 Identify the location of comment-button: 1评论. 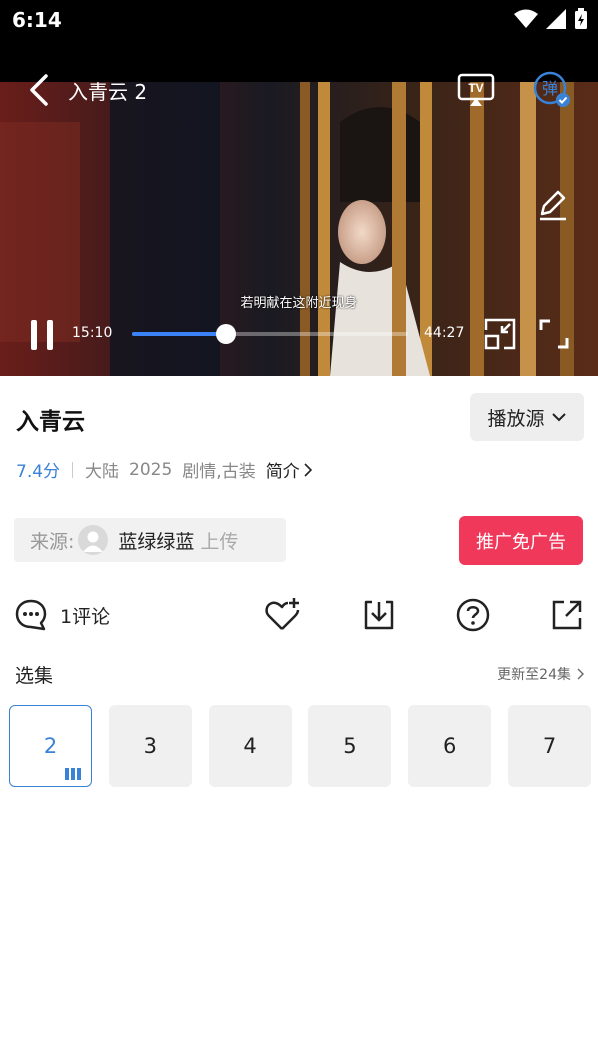
(62, 615).